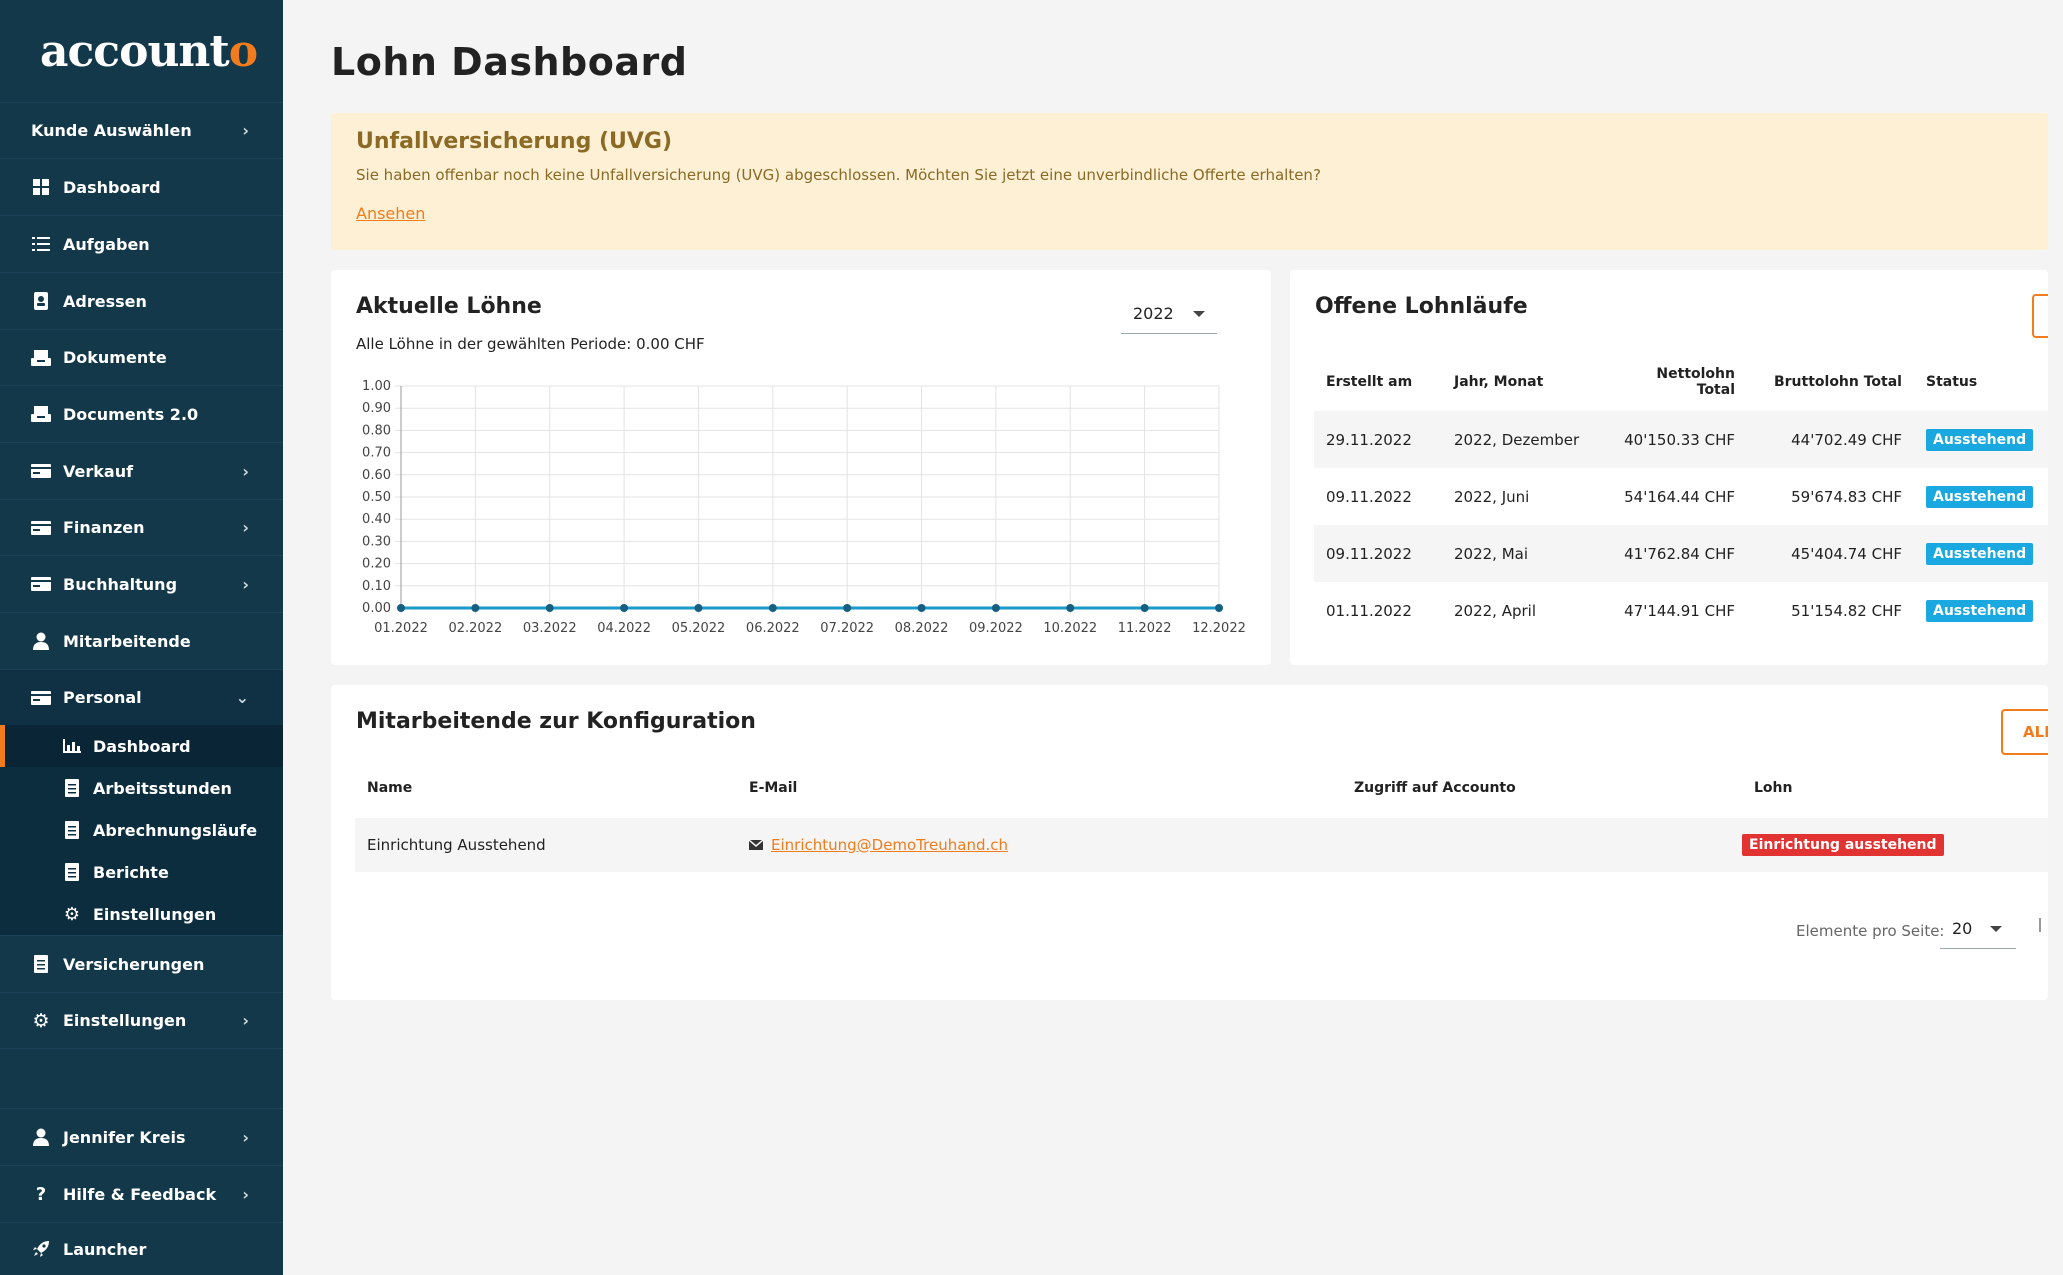  Describe the element at coordinates (1169, 314) in the screenshot. I see `year-select: 2022` at that location.